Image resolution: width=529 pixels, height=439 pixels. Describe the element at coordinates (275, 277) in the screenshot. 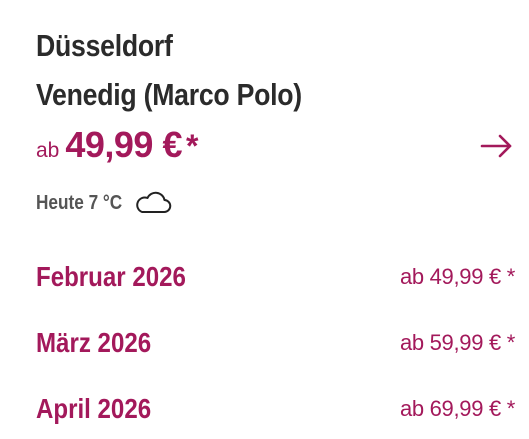

I see `month-row-february: Februar 2026 ab 49,99 € *` at that location.